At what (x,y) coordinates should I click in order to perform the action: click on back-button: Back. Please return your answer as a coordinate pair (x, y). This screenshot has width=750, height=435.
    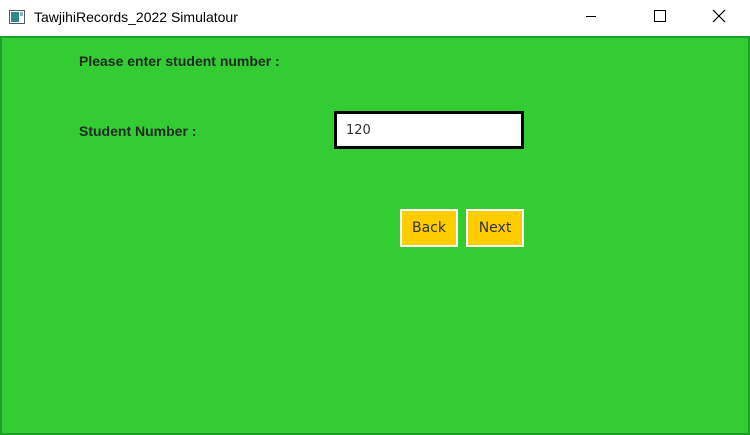
    Looking at the image, I should click on (429, 228).